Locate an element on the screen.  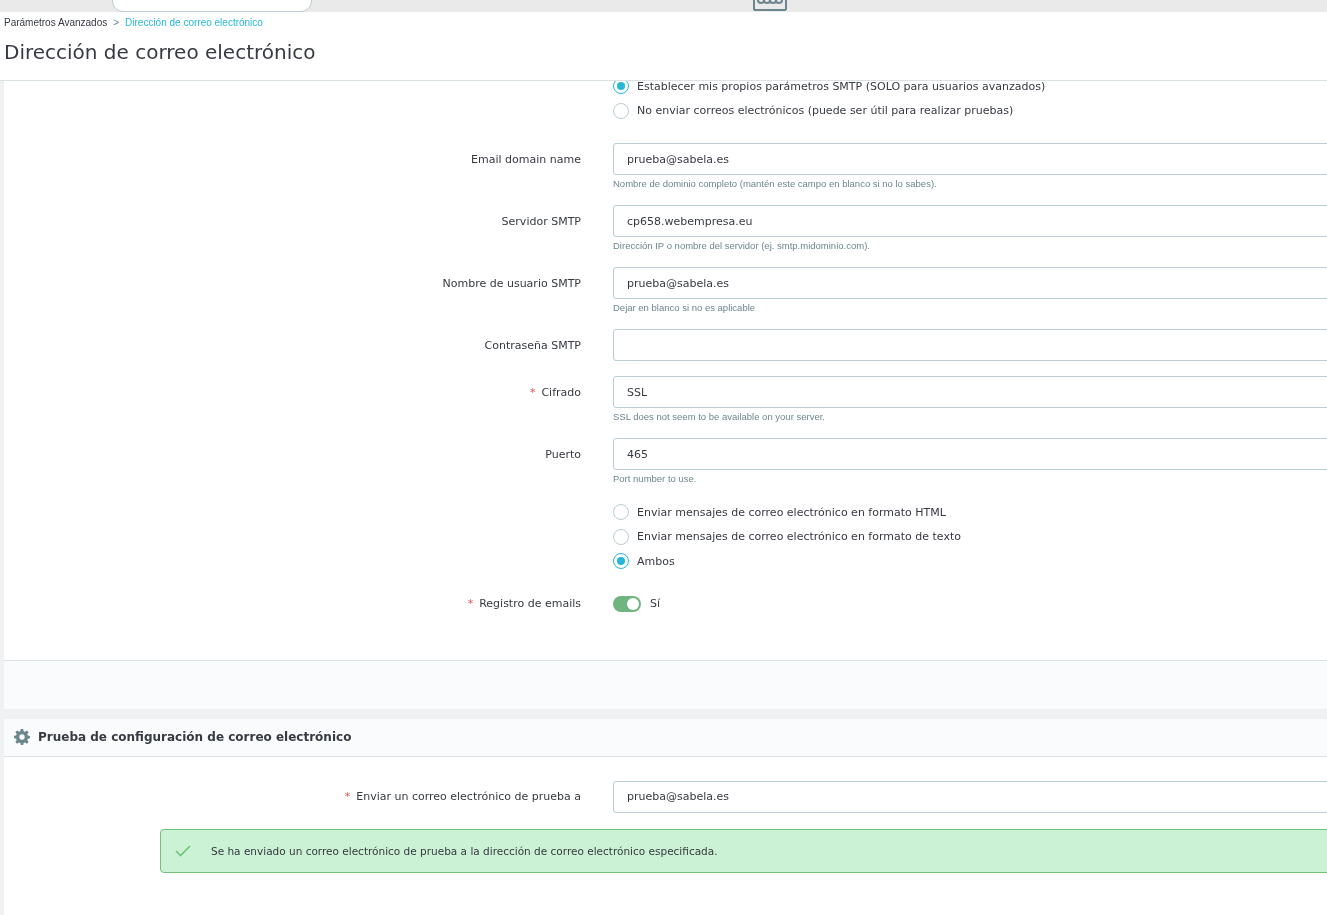
text-field: SSL is located at coordinates (970, 392).